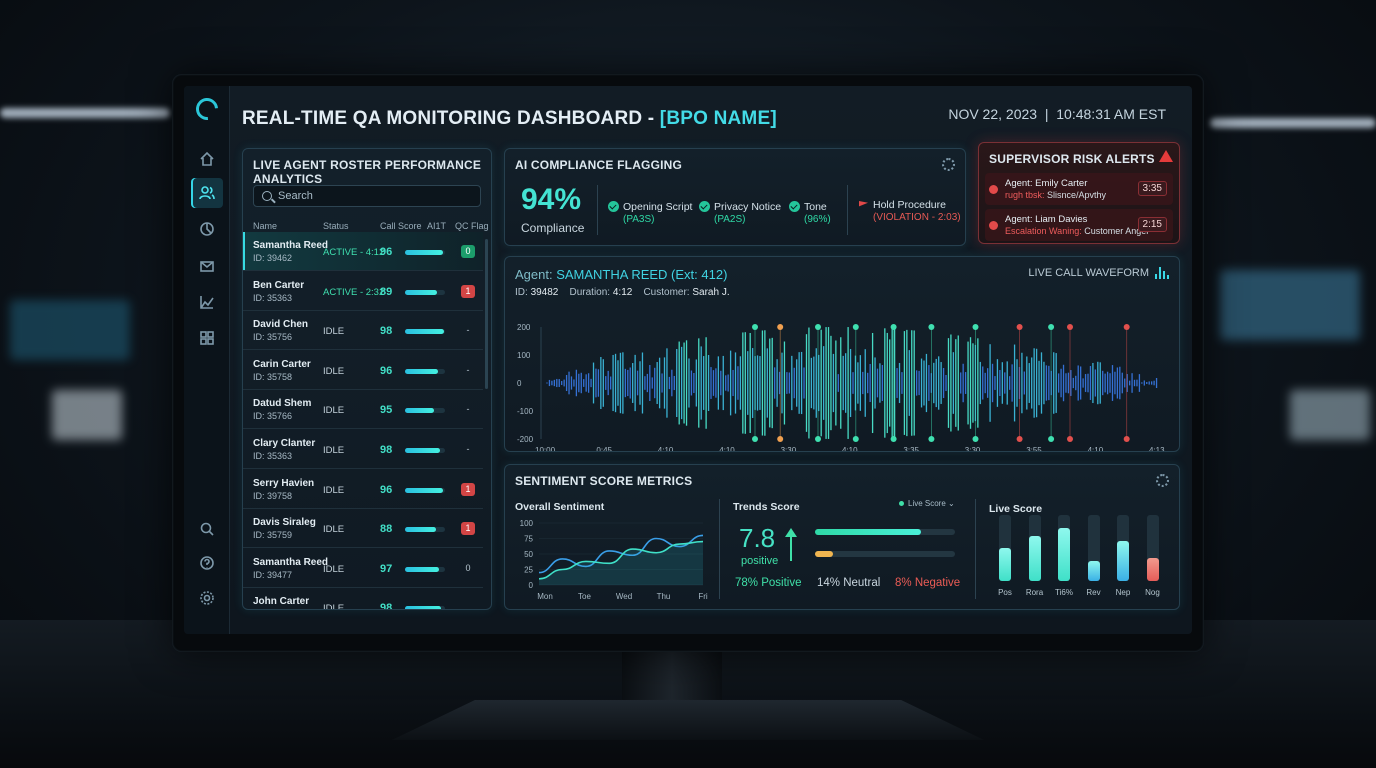 The width and height of the screenshot is (1376, 768). I want to click on table-row: Datud Shem ID: 35766 IDLE 95 -, so click(363, 410).